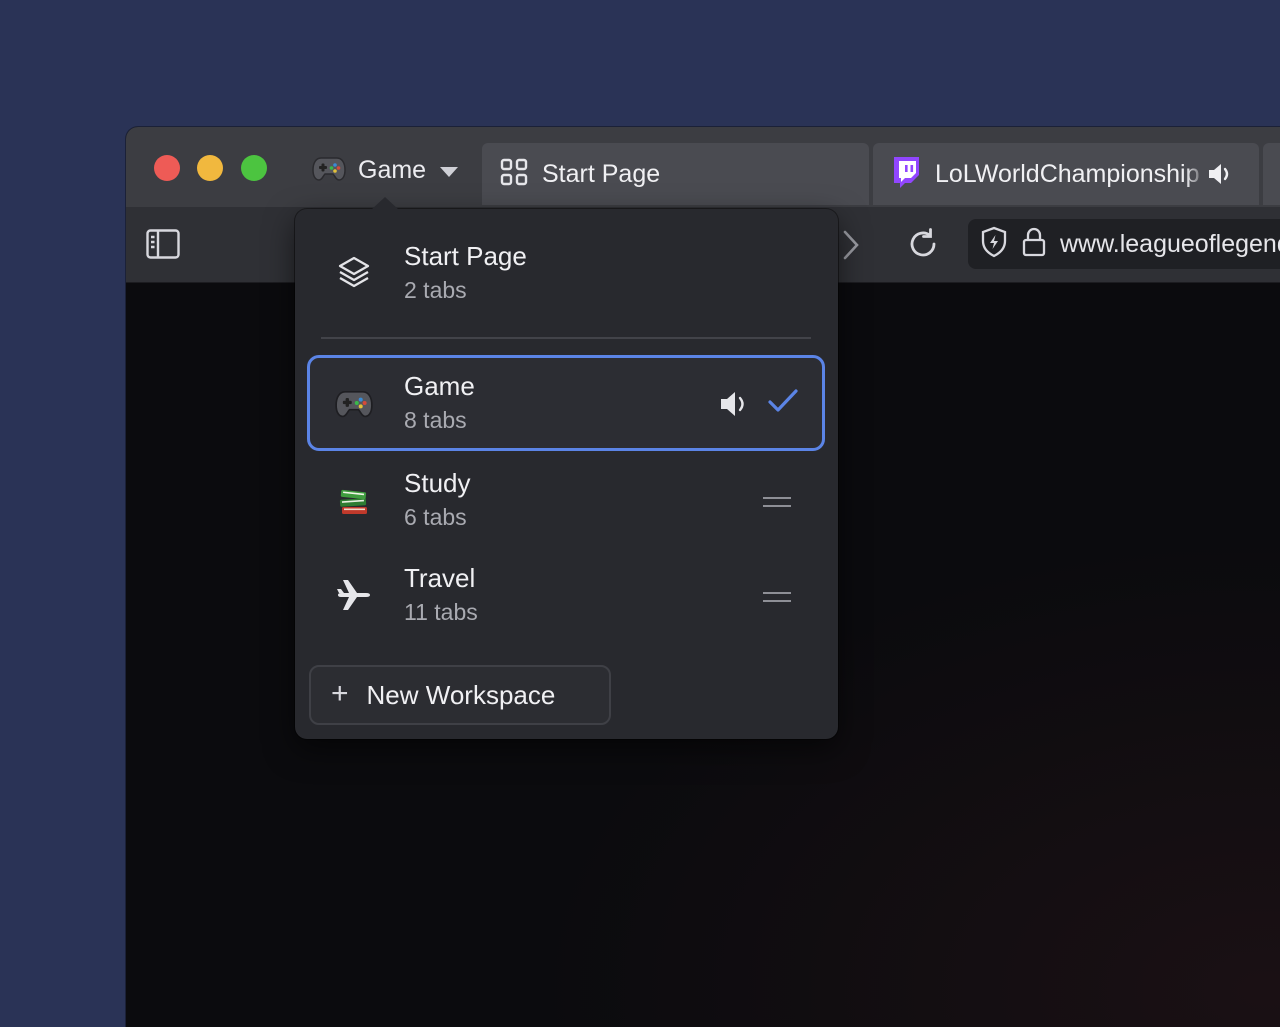 Image resolution: width=1280 pixels, height=1027 pixels. What do you see at coordinates (566, 500) in the screenshot?
I see `workspace-item-study: Study 6 tabs` at bounding box center [566, 500].